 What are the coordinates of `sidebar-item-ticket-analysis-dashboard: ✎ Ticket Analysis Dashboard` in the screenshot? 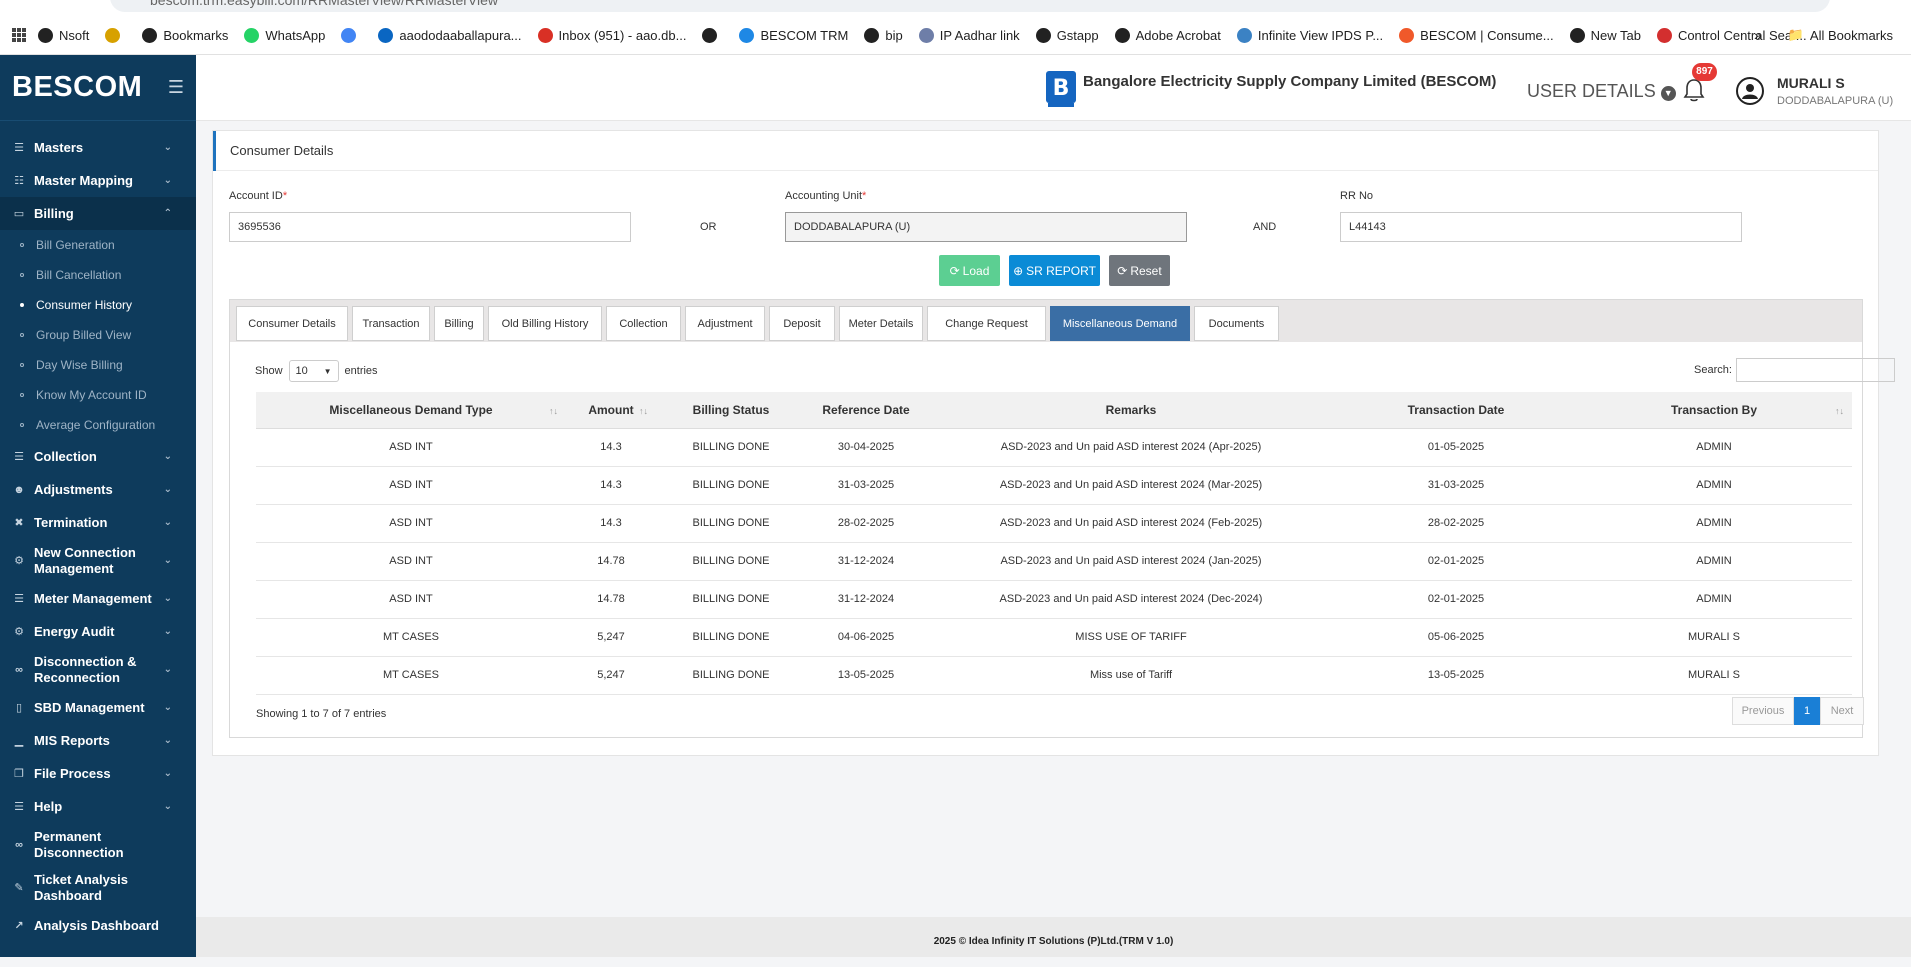 It's located at (98, 887).